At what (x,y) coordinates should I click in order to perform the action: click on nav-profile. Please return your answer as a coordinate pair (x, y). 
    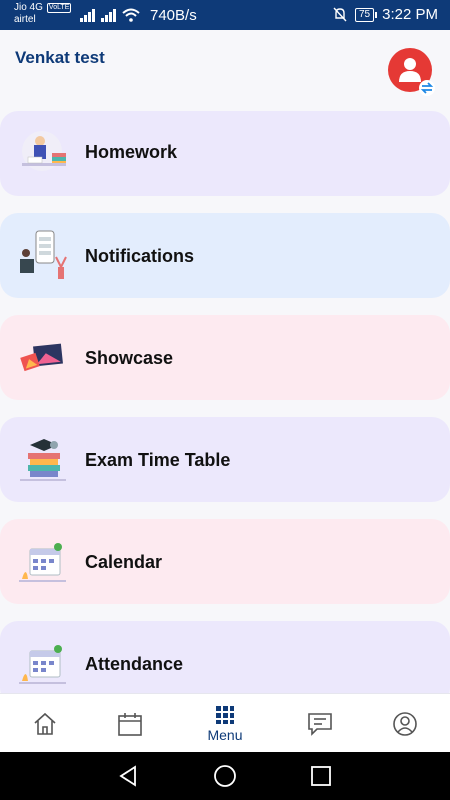
    Looking at the image, I should click on (405, 723).